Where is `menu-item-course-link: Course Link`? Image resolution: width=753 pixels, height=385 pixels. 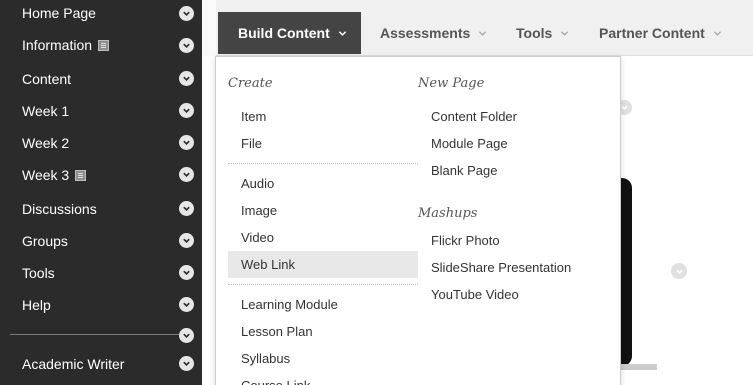 menu-item-course-link: Course Link is located at coordinates (323, 378).